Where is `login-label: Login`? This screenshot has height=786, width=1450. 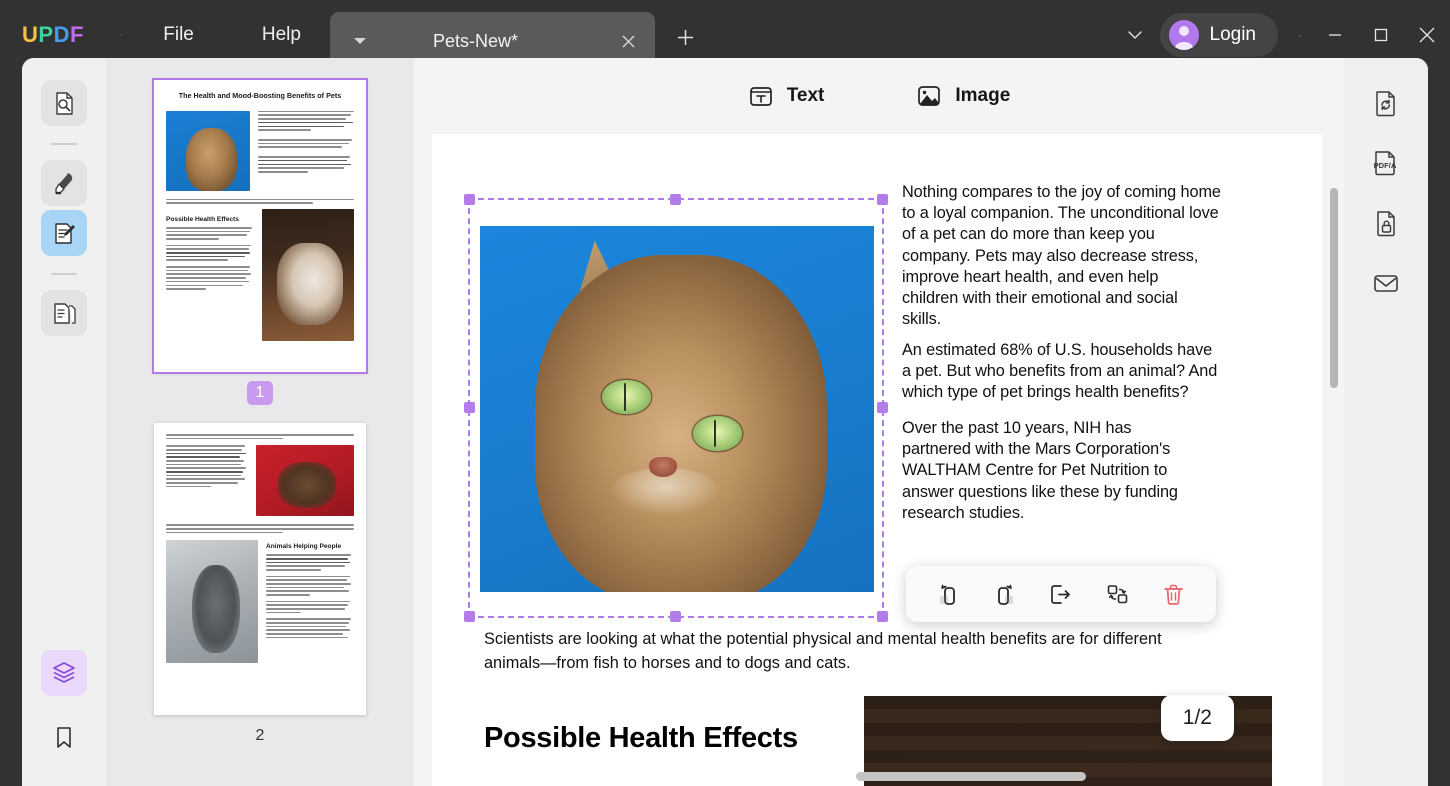
login-label: Login is located at coordinates (1233, 34).